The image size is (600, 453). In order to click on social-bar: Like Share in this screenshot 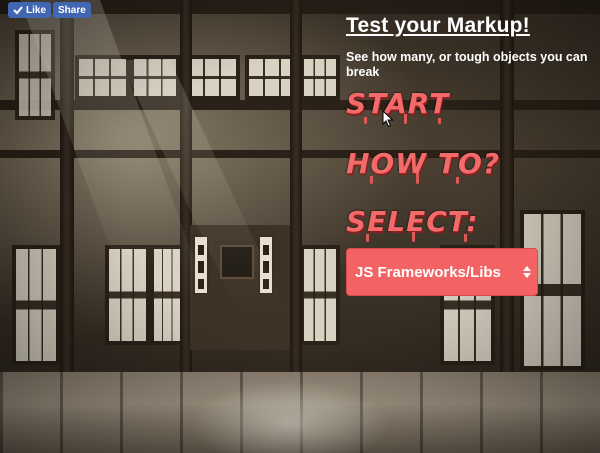, I will do `click(49, 10)`.